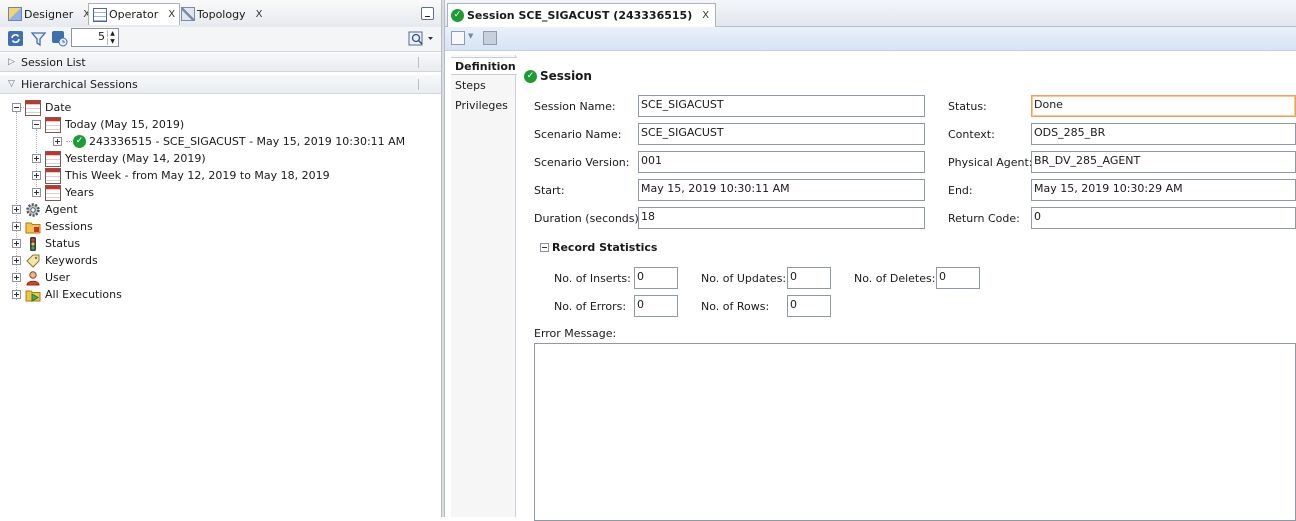  I want to click on deletes-field: 0, so click(958, 278).